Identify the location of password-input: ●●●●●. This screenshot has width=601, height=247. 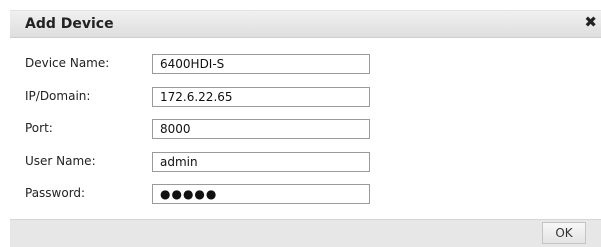
(261, 194).